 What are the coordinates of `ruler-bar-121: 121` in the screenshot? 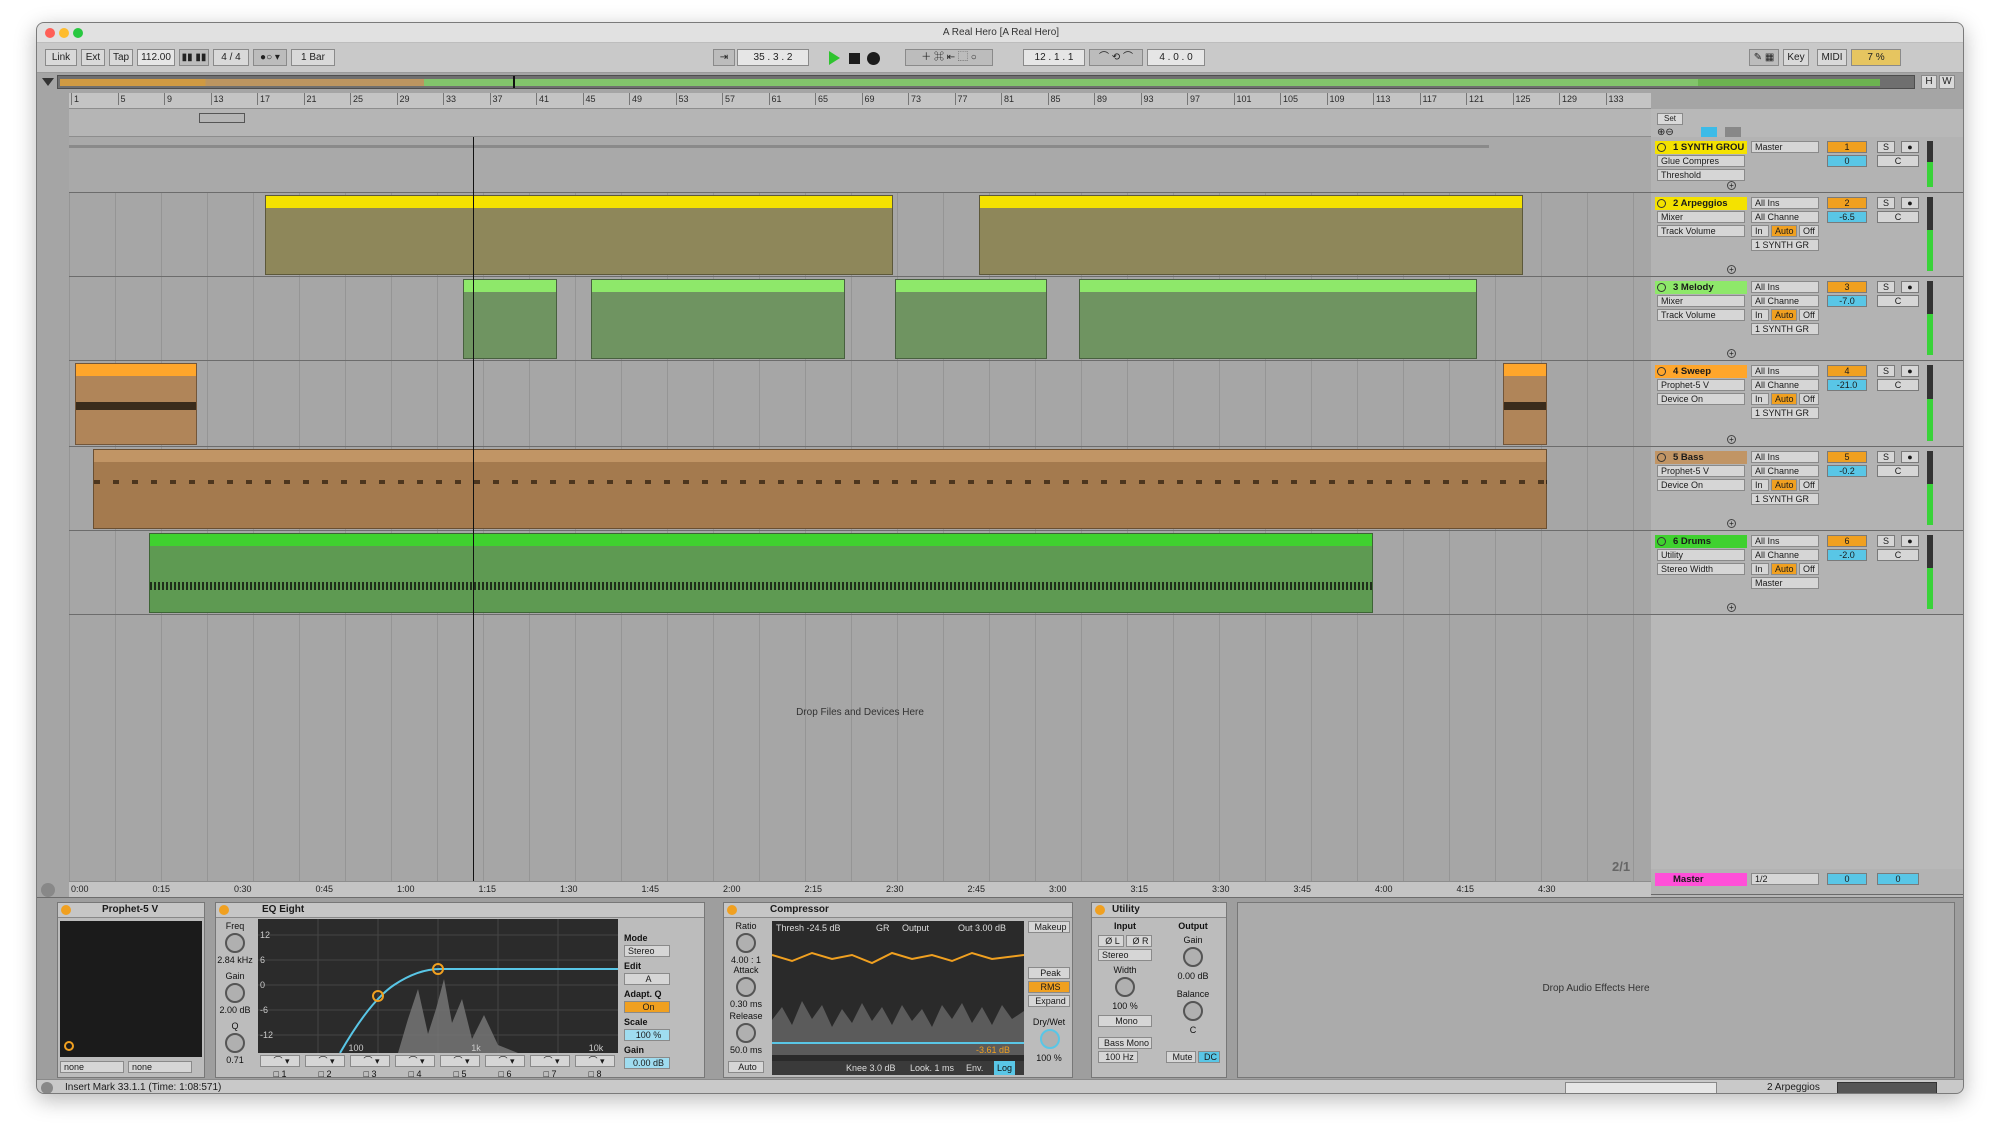 It's located at (1475, 99).